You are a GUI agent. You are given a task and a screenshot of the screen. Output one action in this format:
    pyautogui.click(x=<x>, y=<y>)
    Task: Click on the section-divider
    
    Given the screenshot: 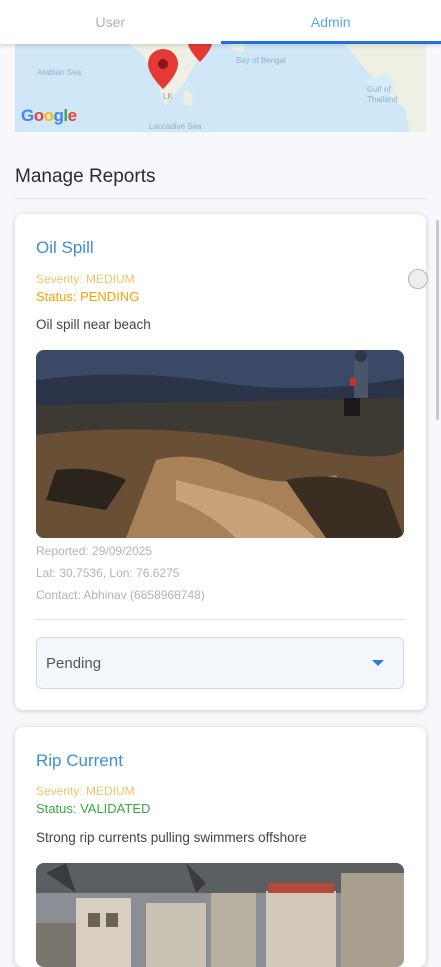 What is the action you would take?
    pyautogui.click(x=220, y=198)
    